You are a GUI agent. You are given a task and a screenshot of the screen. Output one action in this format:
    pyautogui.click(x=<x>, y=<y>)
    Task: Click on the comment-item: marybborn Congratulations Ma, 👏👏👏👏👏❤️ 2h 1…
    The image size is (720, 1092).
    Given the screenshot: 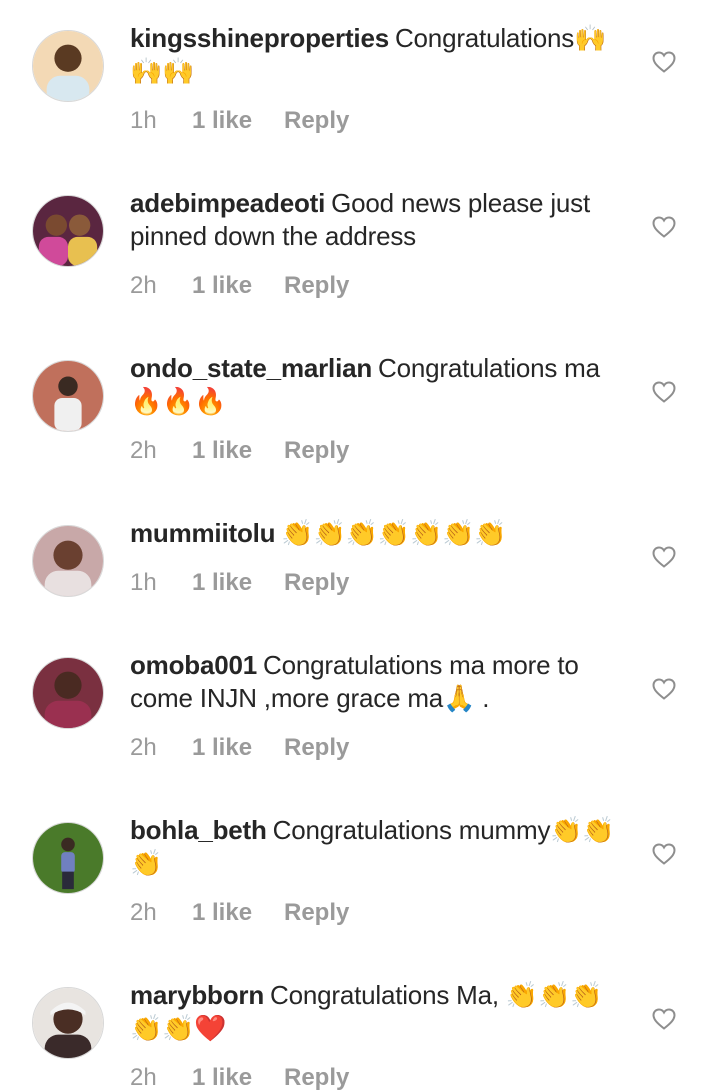 What is the action you would take?
    pyautogui.click(x=360, y=1024)
    